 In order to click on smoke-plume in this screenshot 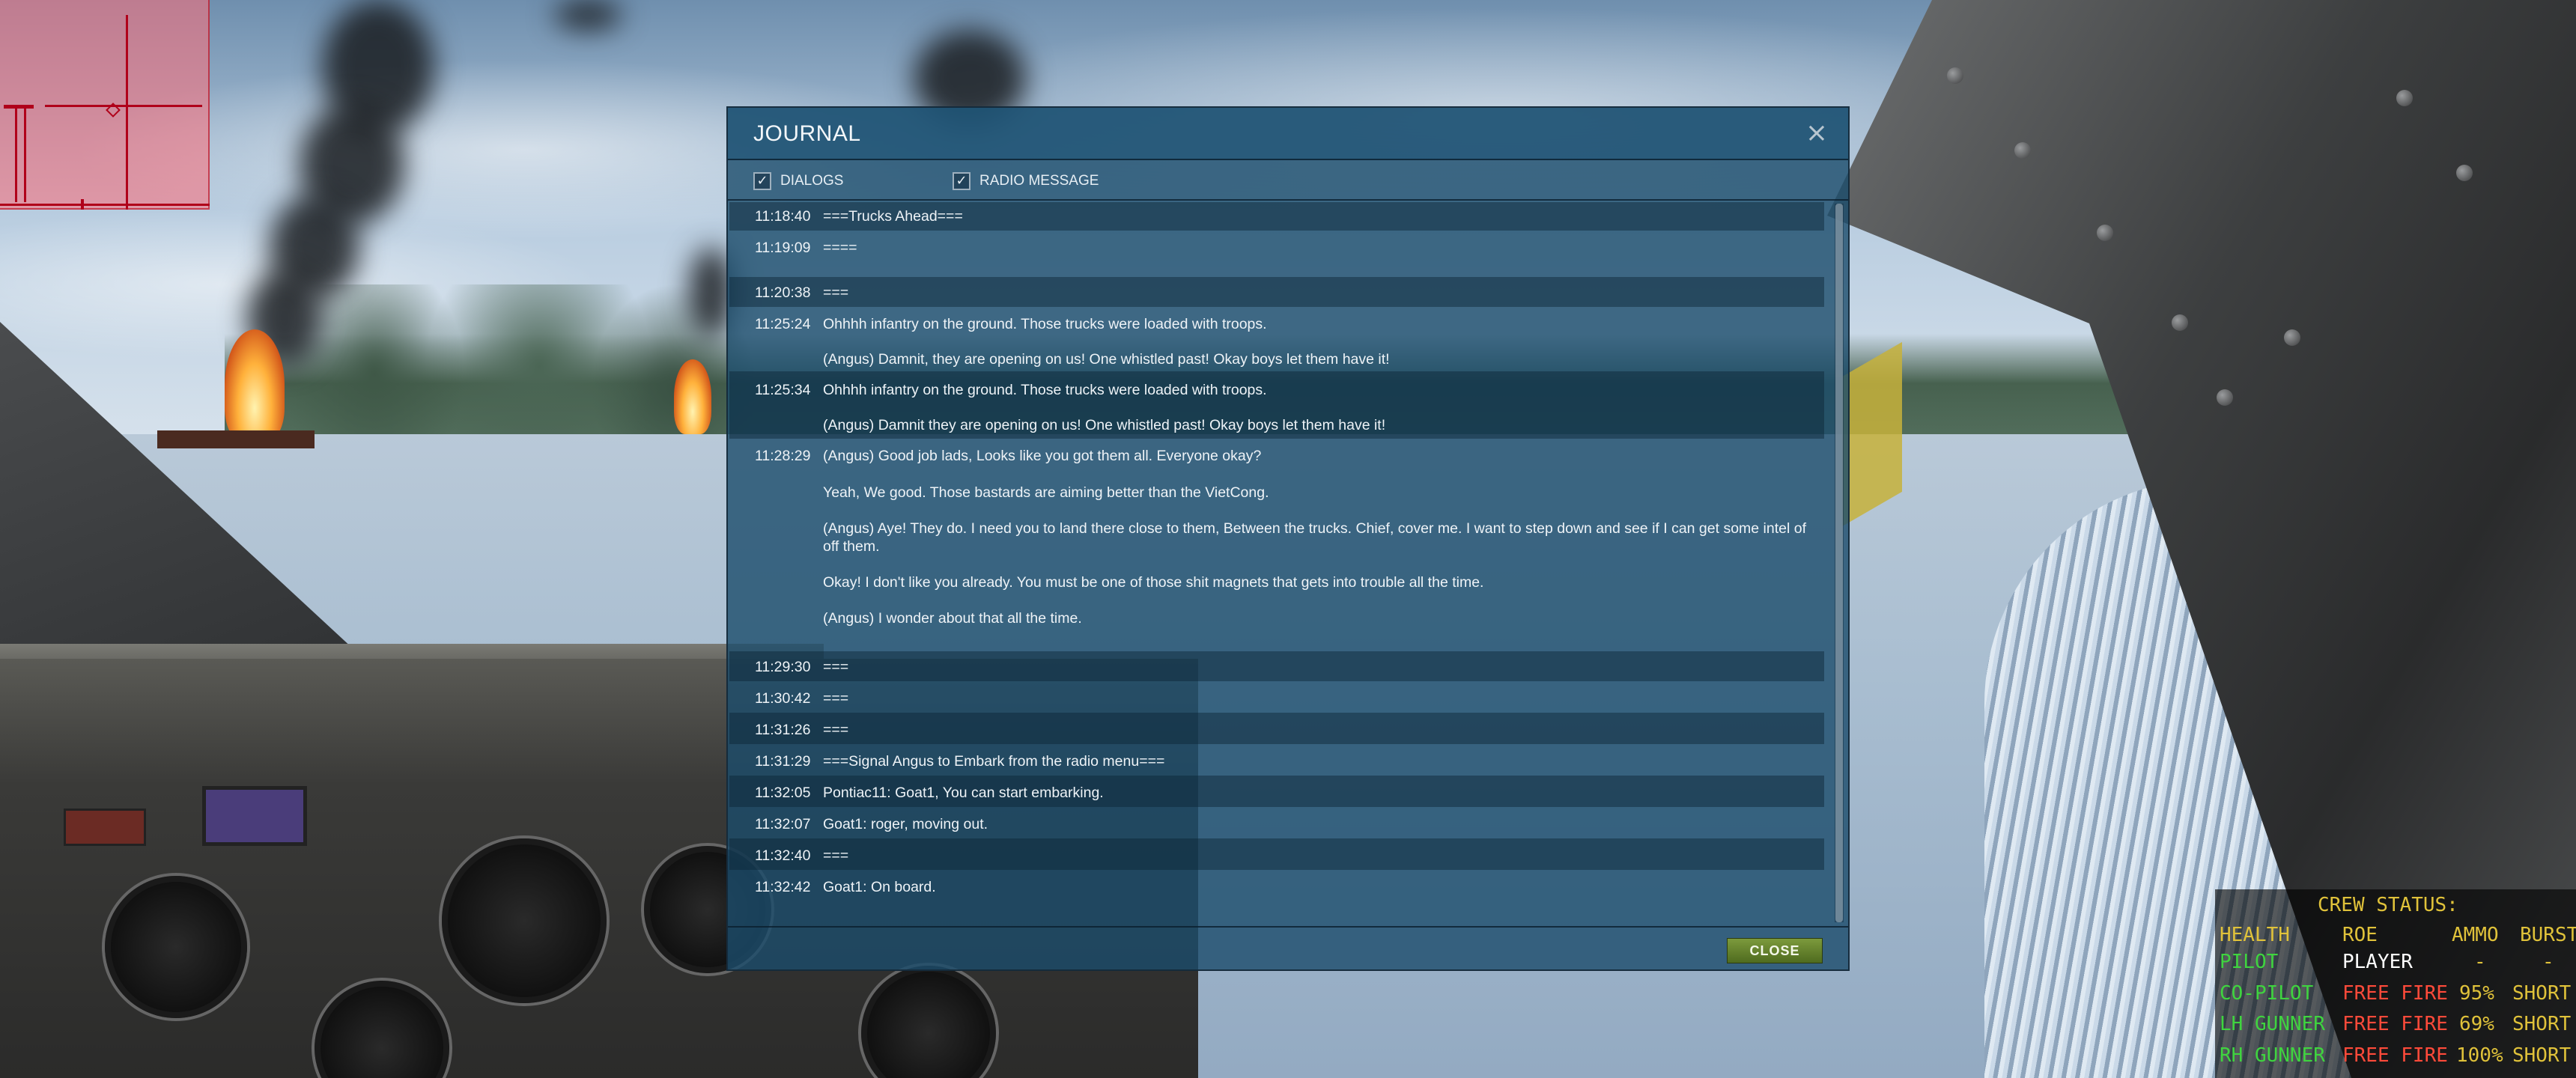, I will do `click(588, 15)`.